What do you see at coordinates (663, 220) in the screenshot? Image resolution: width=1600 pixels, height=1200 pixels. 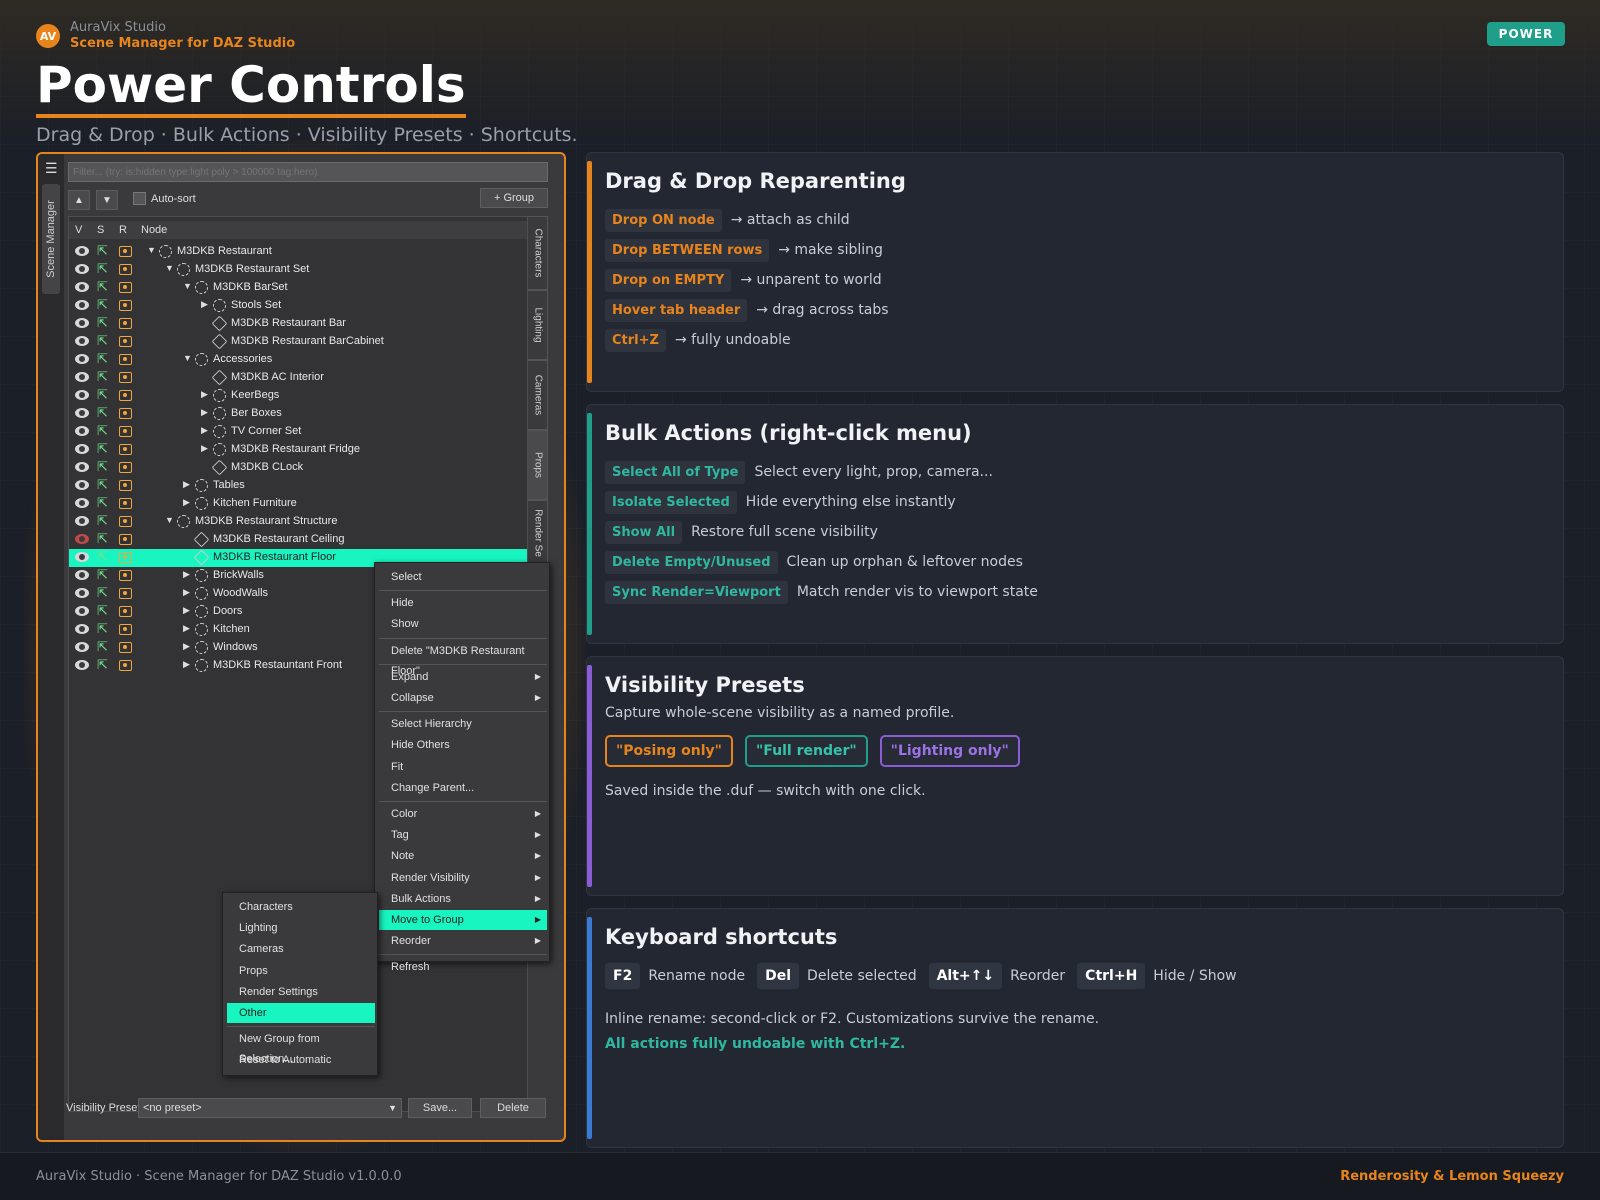 I see `action-chip: Drop ON node` at bounding box center [663, 220].